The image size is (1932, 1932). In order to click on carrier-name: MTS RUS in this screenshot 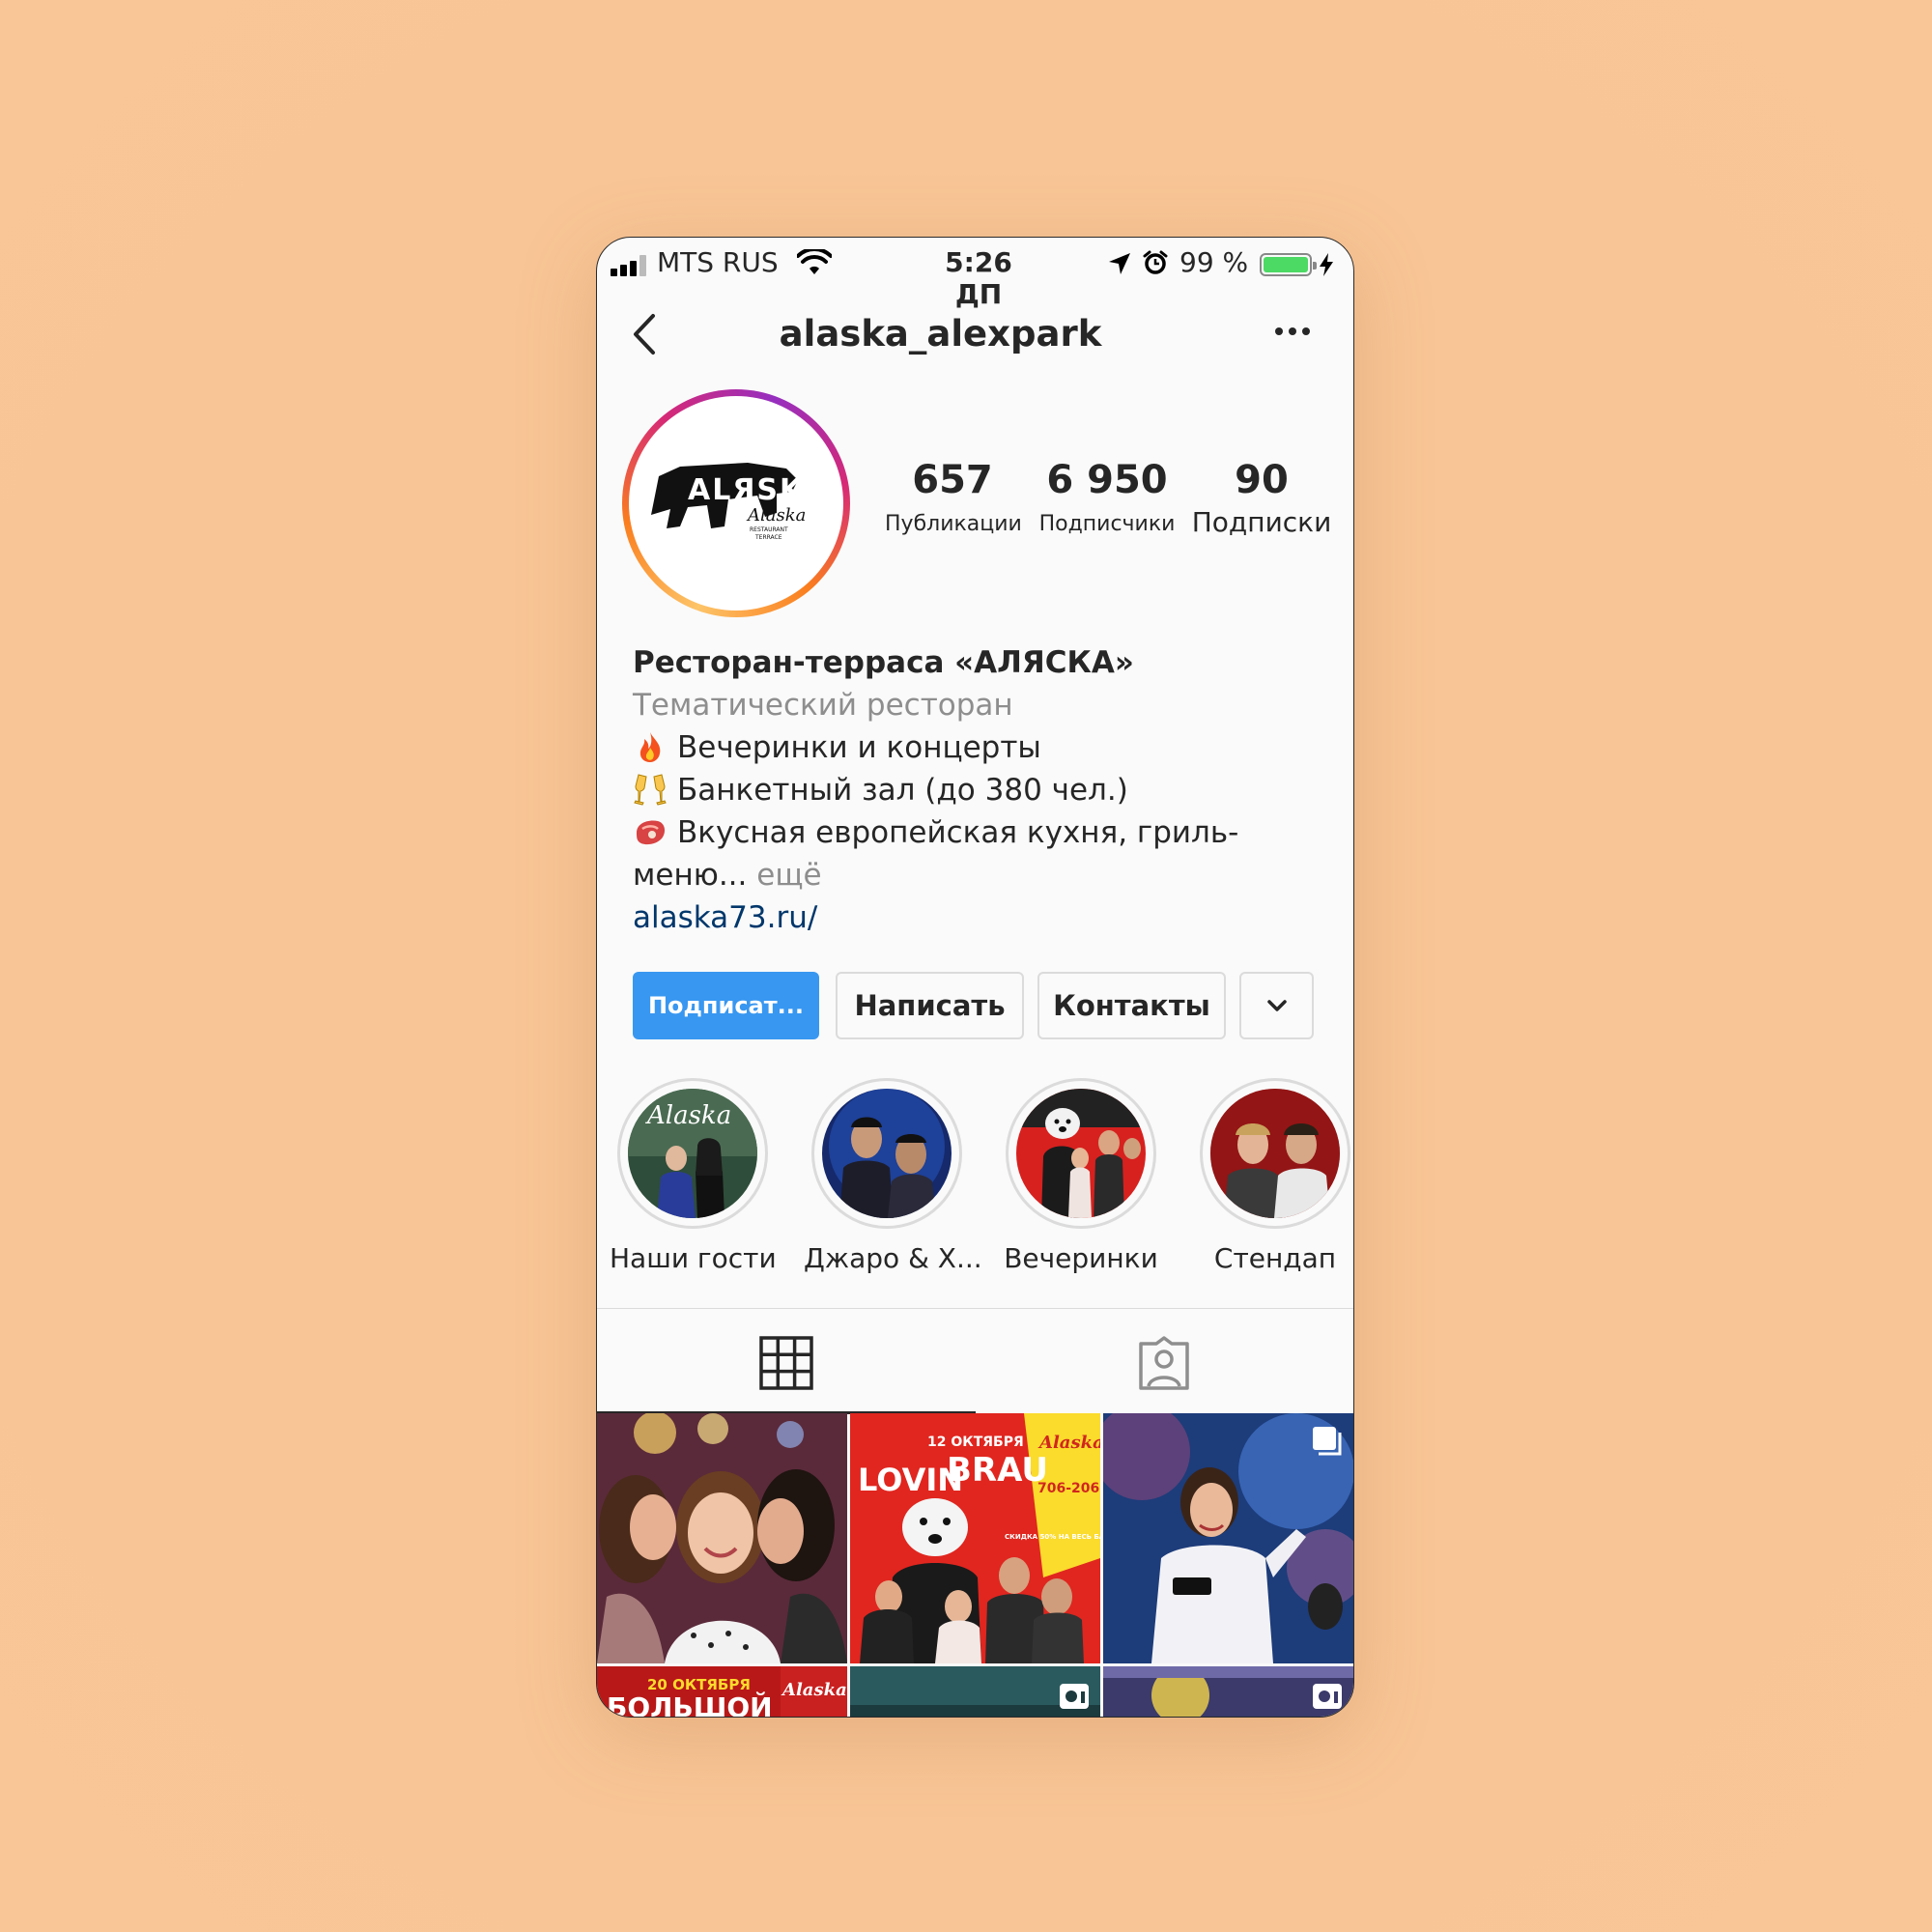, I will do `click(718, 262)`.